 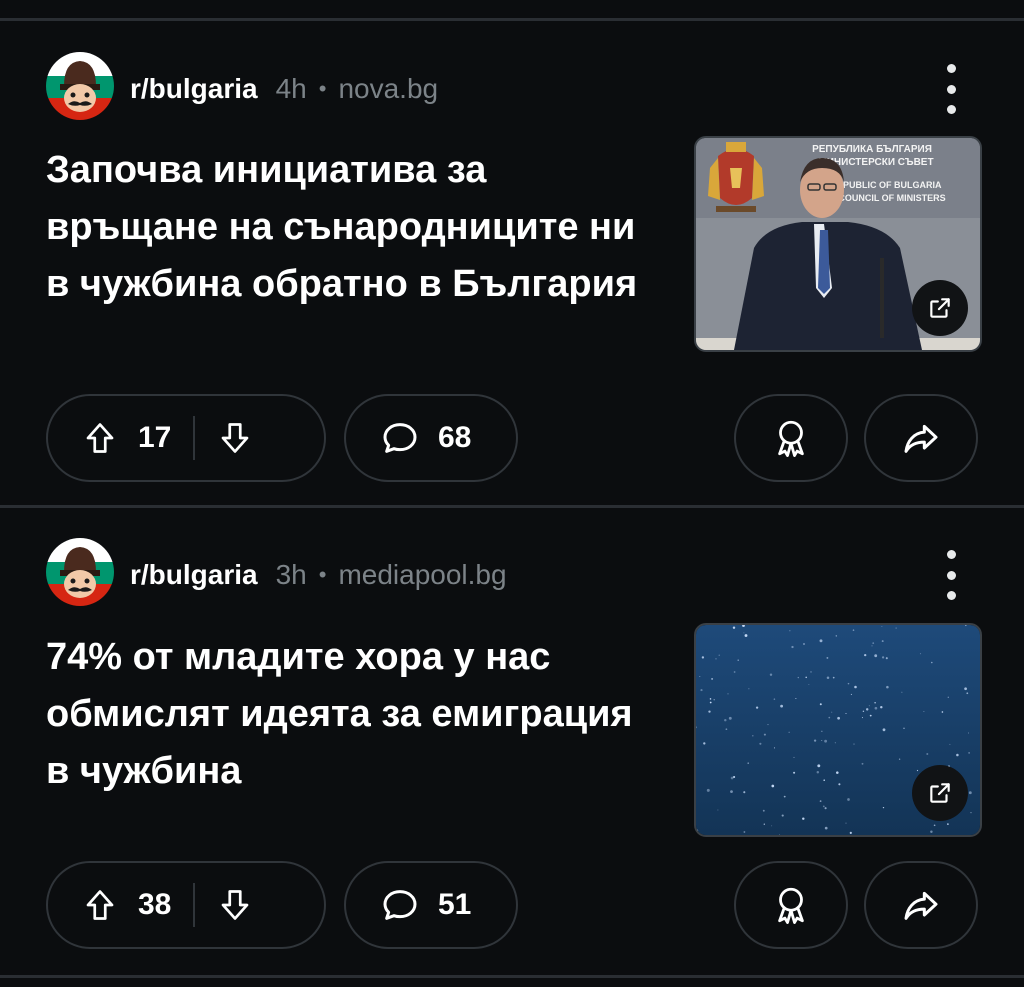 I want to click on thumbnail-banner-line: РЕПУБЛИКА БЪЛГАРИЯ, so click(x=872, y=149).